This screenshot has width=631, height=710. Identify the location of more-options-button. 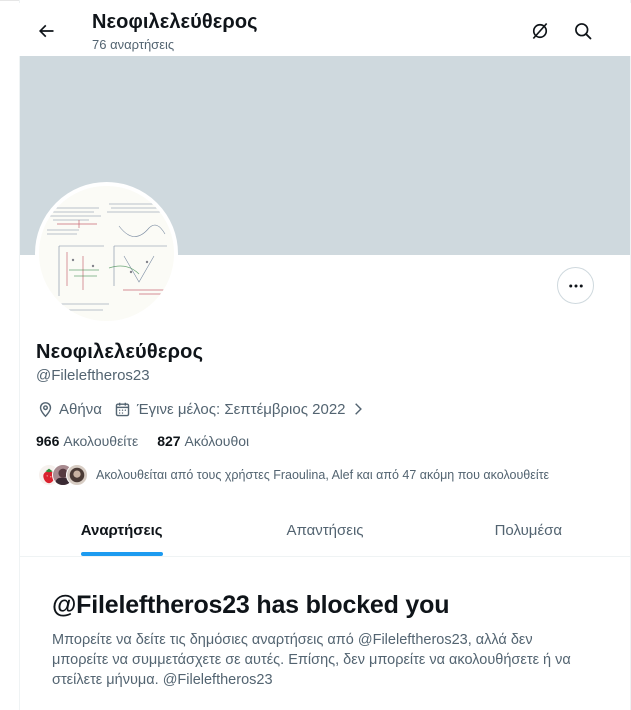
(575, 285).